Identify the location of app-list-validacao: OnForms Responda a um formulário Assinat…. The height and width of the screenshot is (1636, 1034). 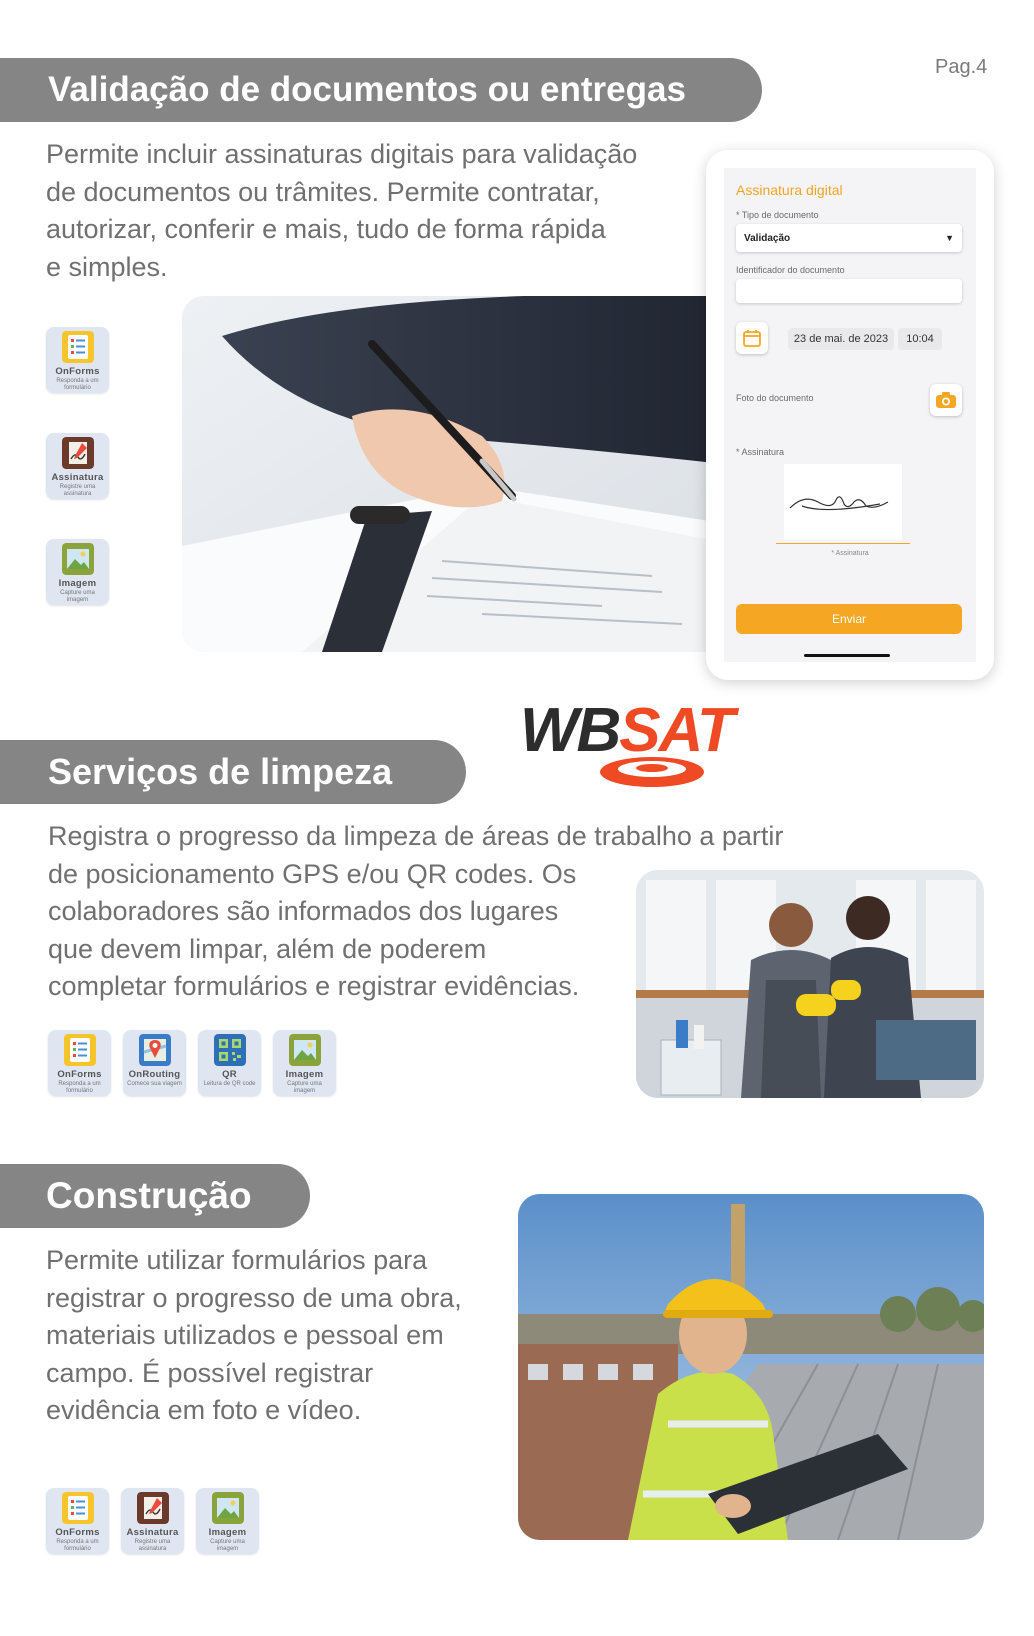
(77, 466).